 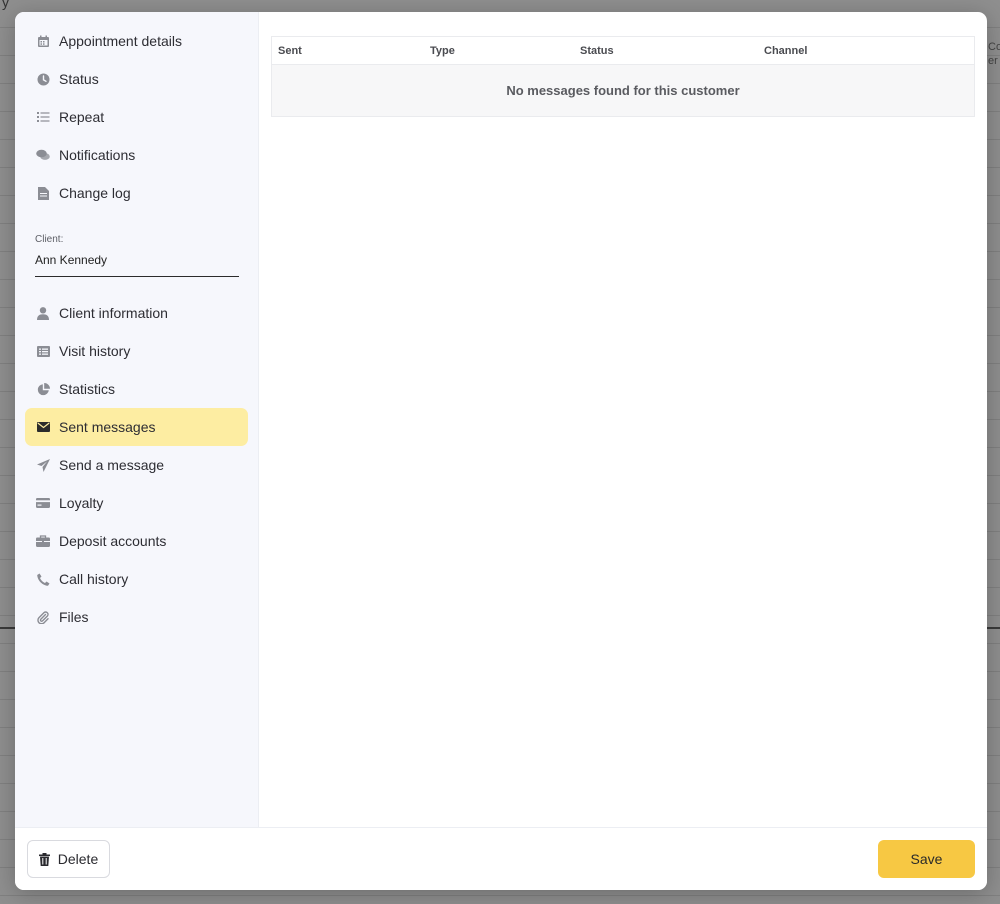 What do you see at coordinates (136, 79) in the screenshot?
I see `sidebar-item-status: Status` at bounding box center [136, 79].